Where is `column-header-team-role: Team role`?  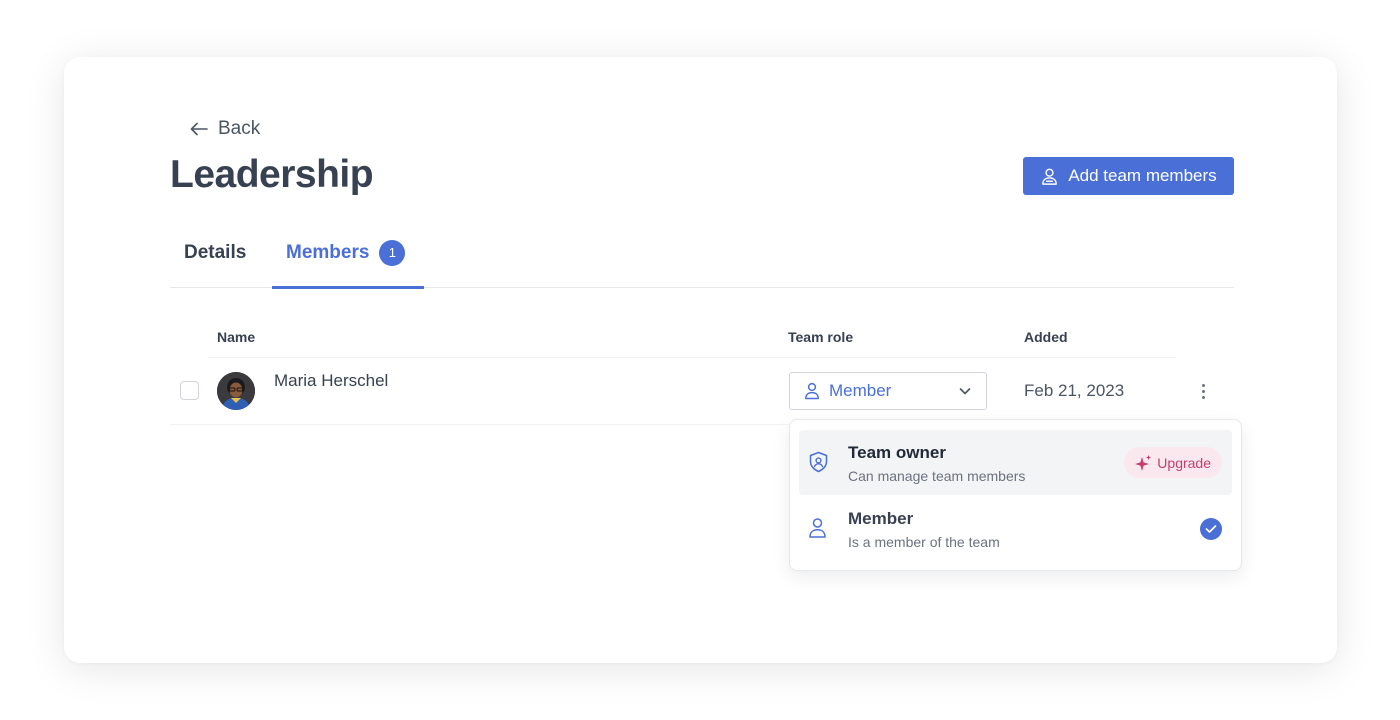
column-header-team-role: Team role is located at coordinates (821, 337).